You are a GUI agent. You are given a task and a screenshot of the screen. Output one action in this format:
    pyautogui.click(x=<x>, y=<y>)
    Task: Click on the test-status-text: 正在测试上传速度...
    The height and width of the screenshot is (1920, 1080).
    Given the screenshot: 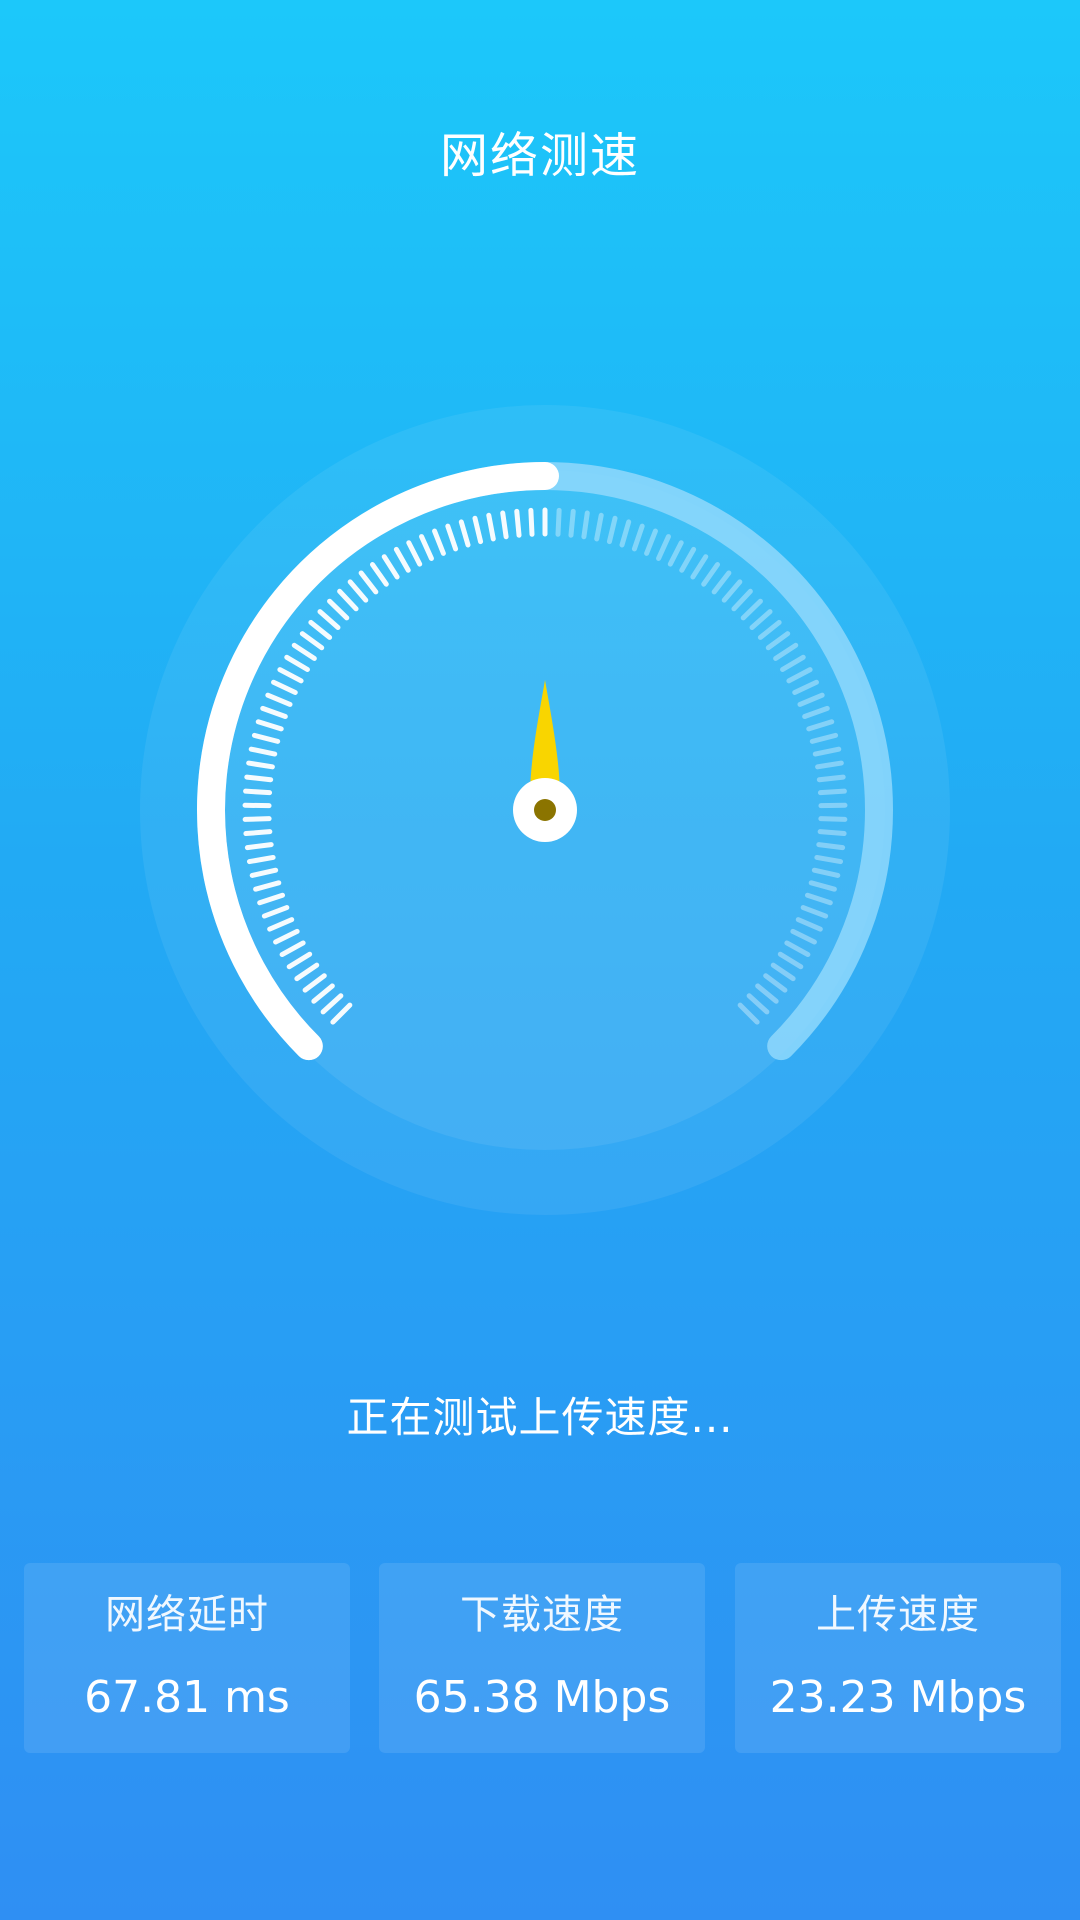 What is the action you would take?
    pyautogui.click(x=540, y=1417)
    